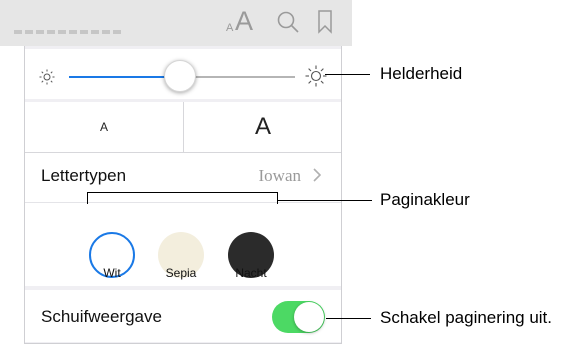 Image resolution: width=585 pixels, height=347 pixels. I want to click on fonts-label: Lettertypen, so click(84, 175).